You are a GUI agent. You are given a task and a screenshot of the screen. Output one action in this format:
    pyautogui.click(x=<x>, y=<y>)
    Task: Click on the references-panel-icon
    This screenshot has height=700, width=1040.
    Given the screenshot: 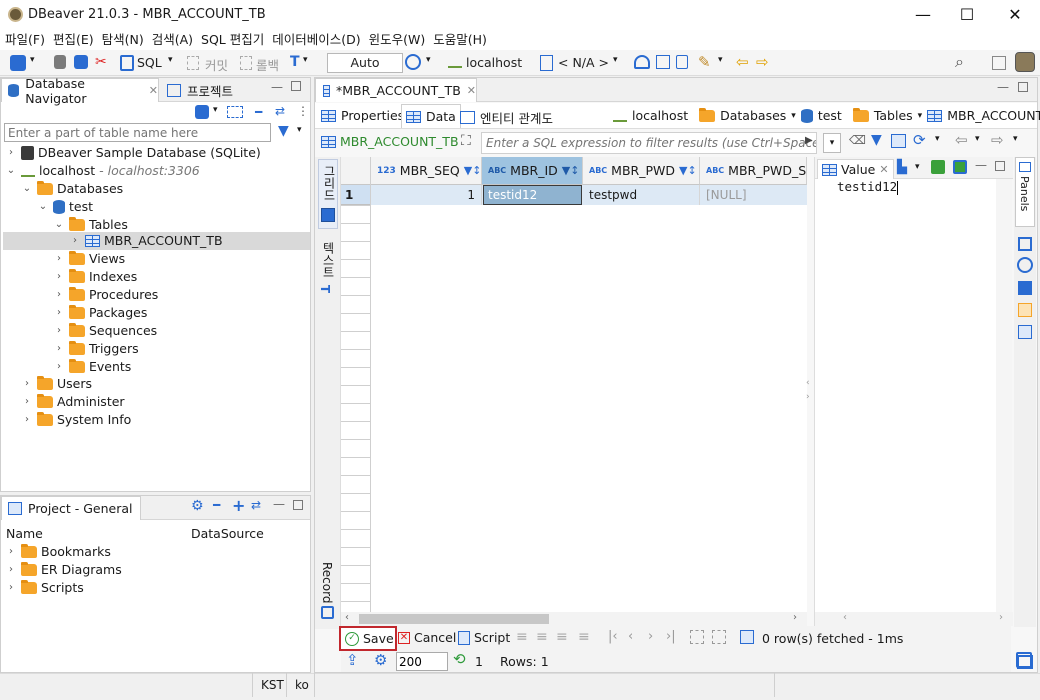 What is the action you would take?
    pyautogui.click(x=1025, y=310)
    